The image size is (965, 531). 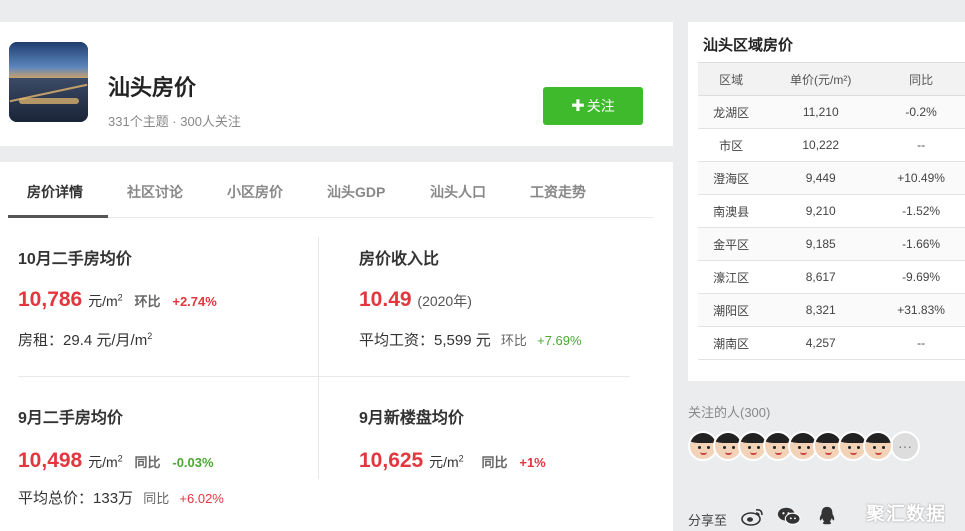 What do you see at coordinates (821, 79) in the screenshot?
I see `col-price: 单价(元/m²)` at bounding box center [821, 79].